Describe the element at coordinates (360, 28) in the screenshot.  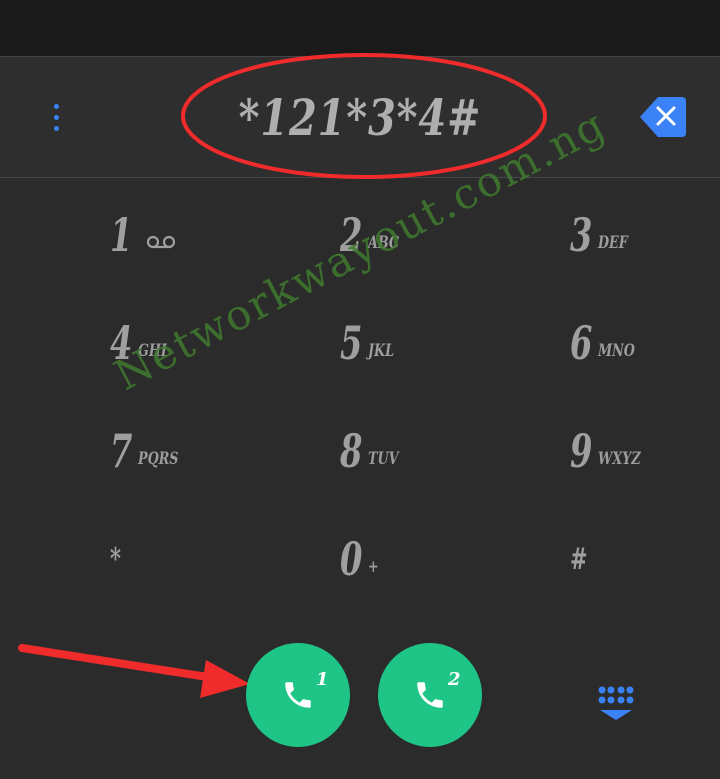
I see `status-bar` at that location.